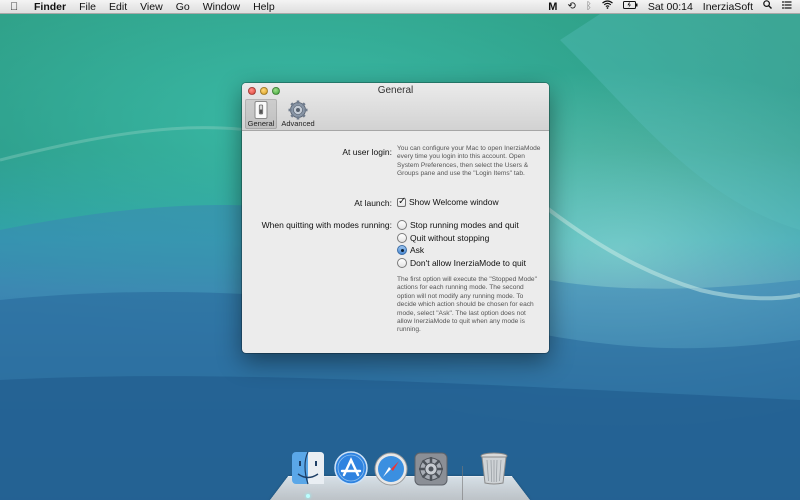 This screenshot has width=800, height=500. I want to click on radio-stop-and-quit: Stop running modes and quit, so click(458, 225).